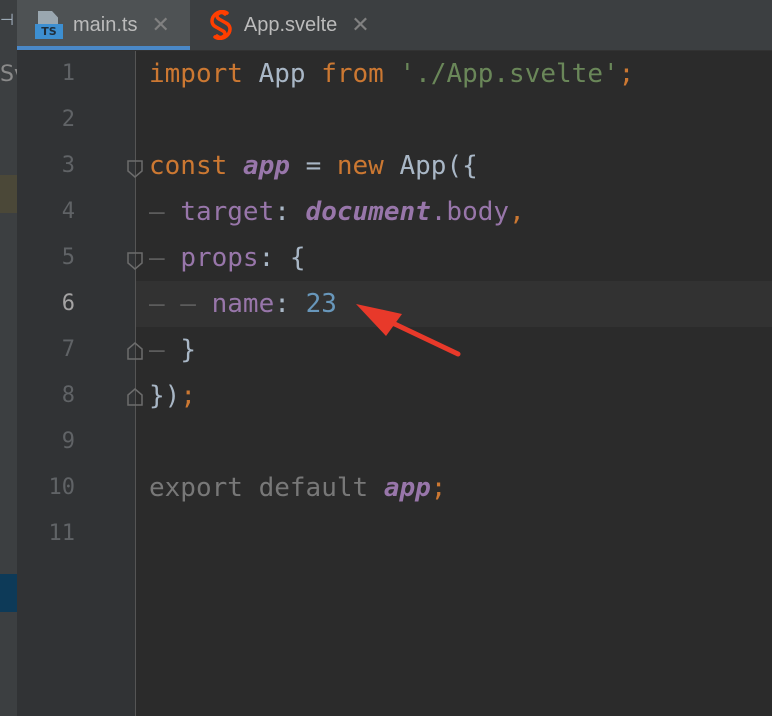 This screenshot has height=716, width=772. What do you see at coordinates (49, 31) in the screenshot?
I see `ts-badge: TS` at bounding box center [49, 31].